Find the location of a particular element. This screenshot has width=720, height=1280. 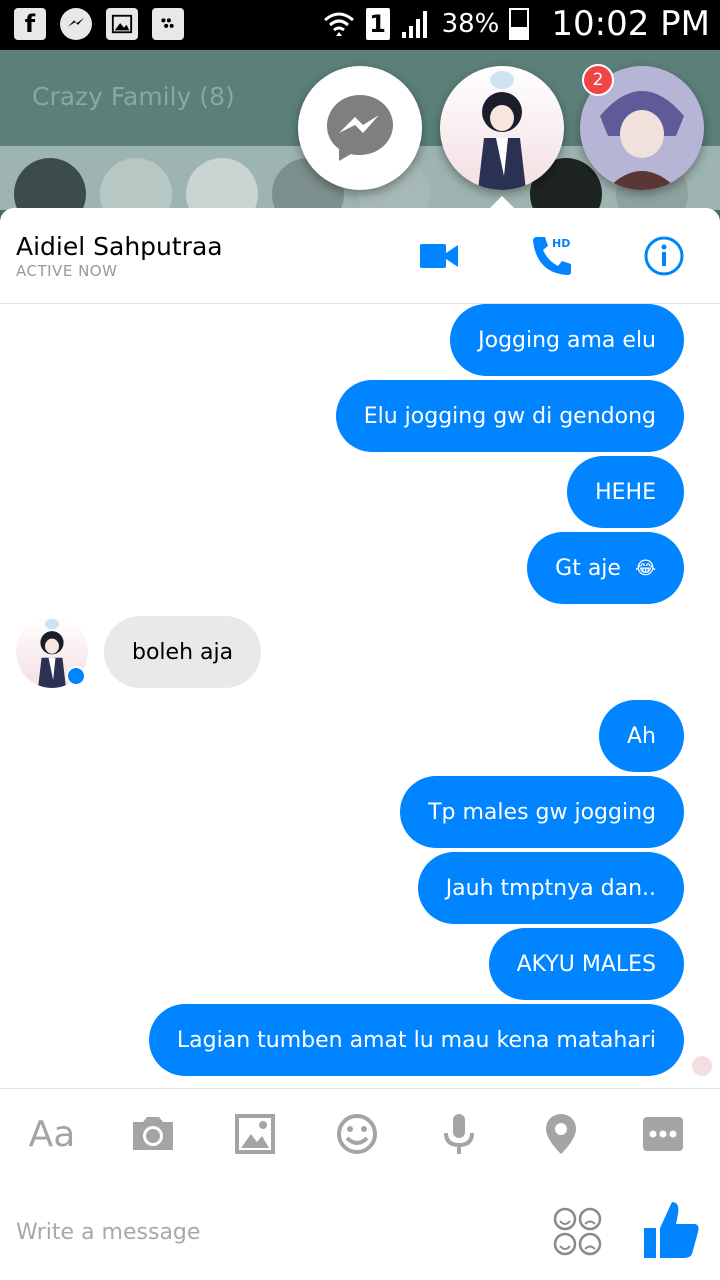

conversation-info-button is located at coordinates (664, 256).